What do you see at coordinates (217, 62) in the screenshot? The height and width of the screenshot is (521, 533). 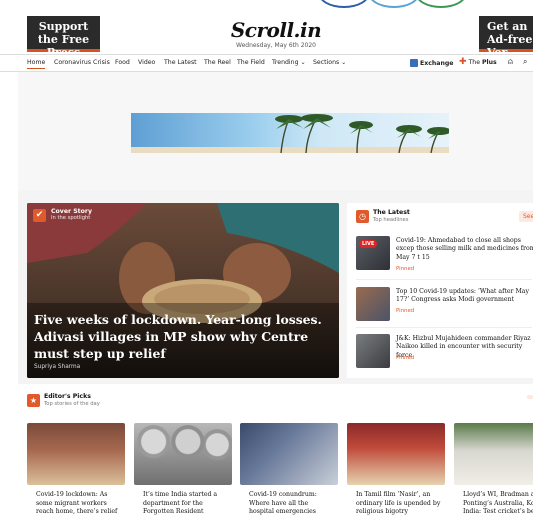 I see `nav-item-the-reel: The Reel` at bounding box center [217, 62].